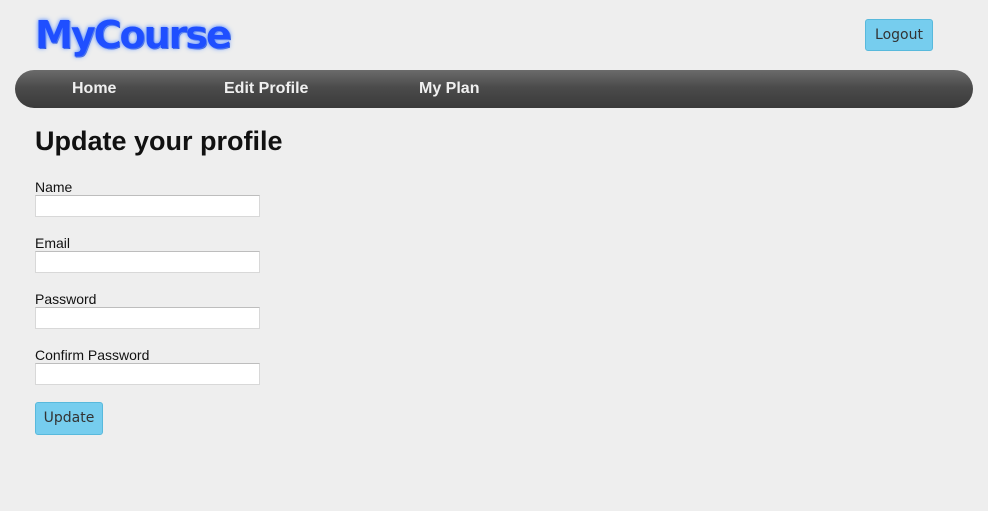 The height and width of the screenshot is (511, 988). I want to click on confirm-password-field-group: Confirm Password, so click(147, 366).